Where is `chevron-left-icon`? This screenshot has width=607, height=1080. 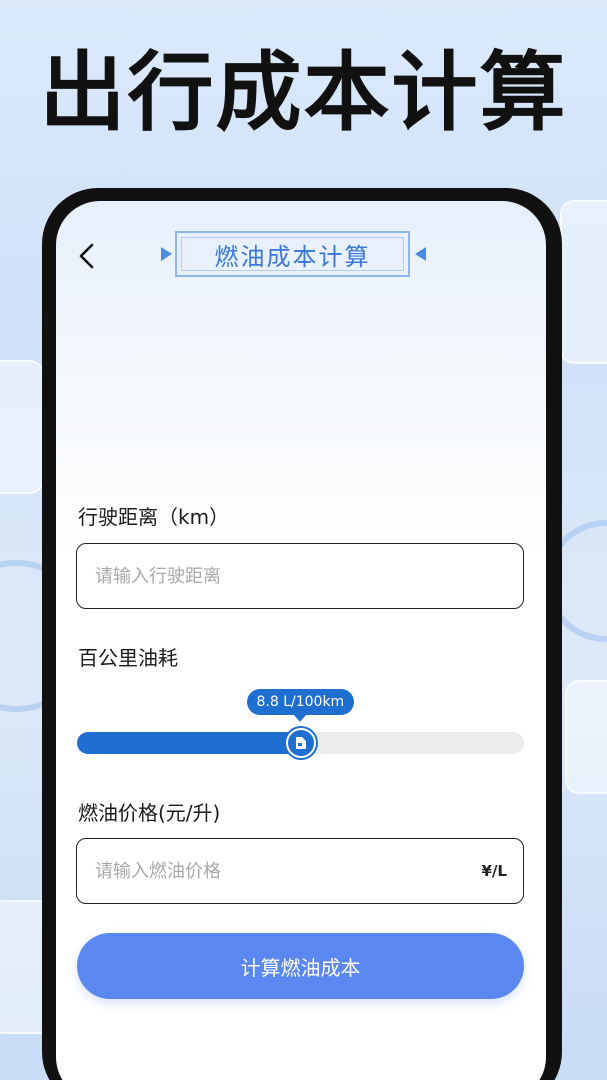
chevron-left-icon is located at coordinates (86, 256).